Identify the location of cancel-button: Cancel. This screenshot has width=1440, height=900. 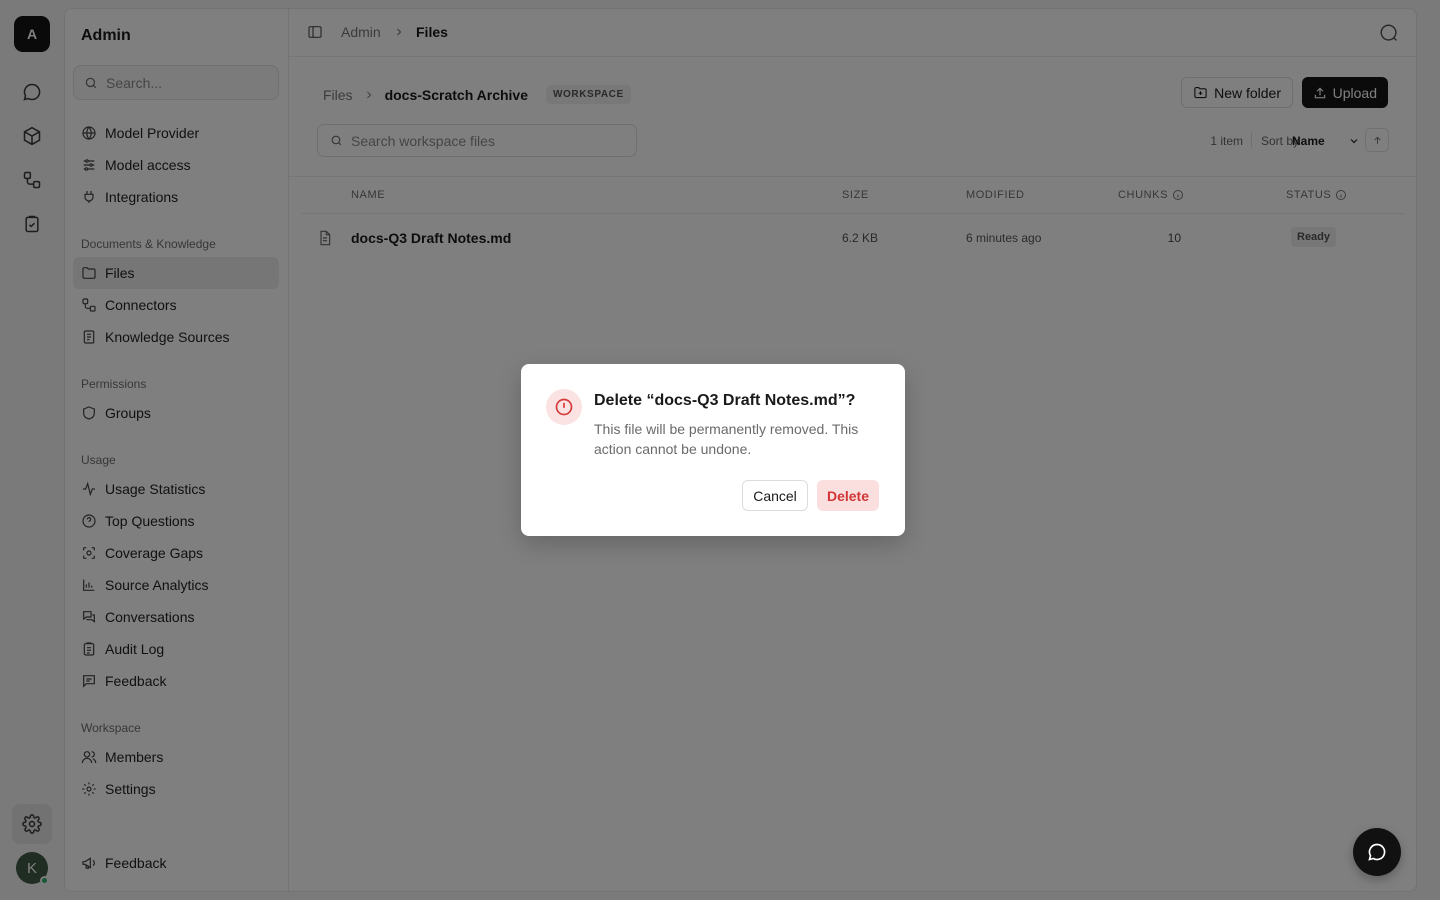
(775, 495).